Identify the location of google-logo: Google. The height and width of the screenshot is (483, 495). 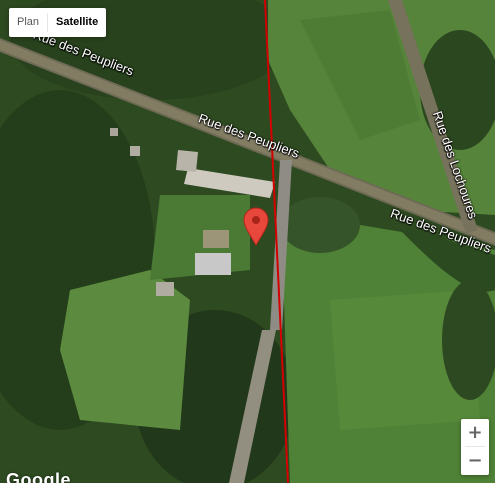
(38, 476).